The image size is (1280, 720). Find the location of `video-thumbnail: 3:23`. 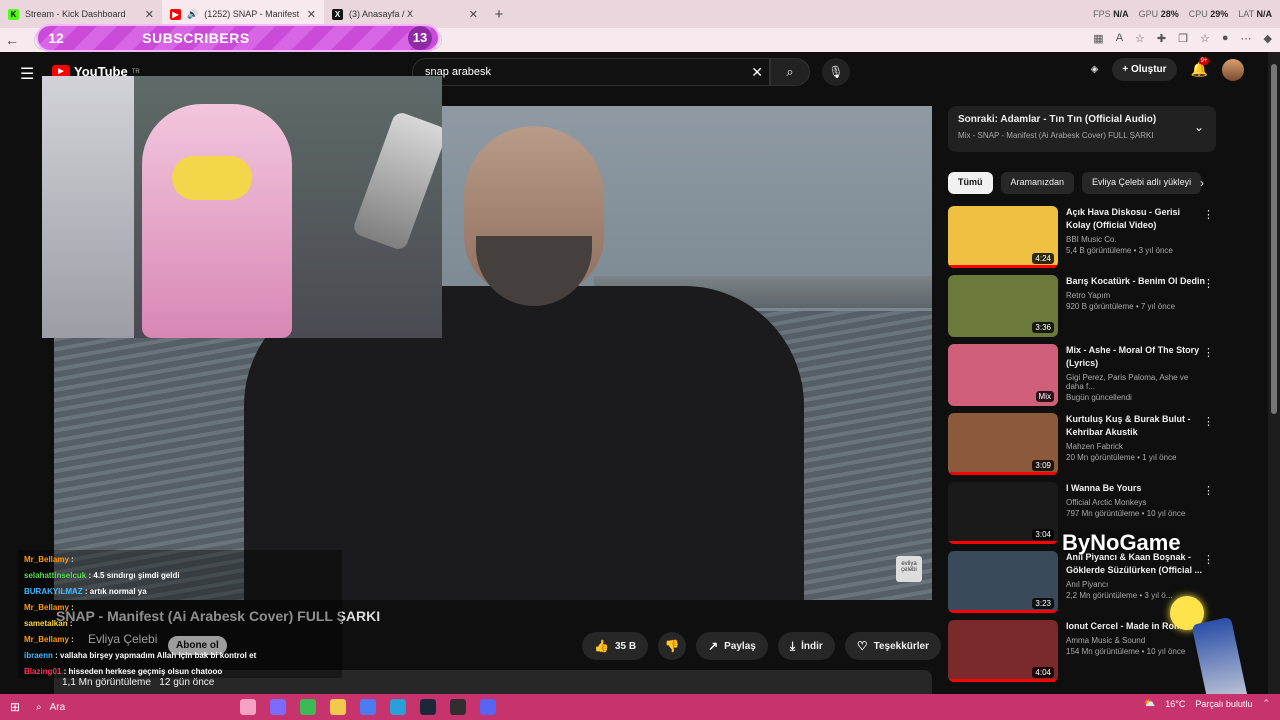

video-thumbnail: 3:23 is located at coordinates (1003, 582).